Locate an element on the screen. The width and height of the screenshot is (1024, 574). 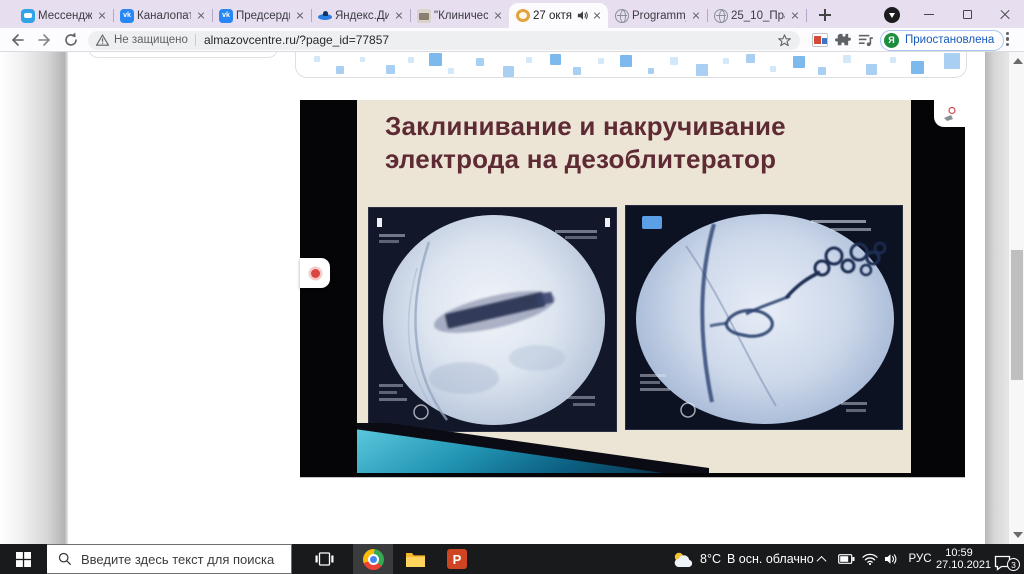
tab-messenger: Мессендже is located at coordinates (64, 15).